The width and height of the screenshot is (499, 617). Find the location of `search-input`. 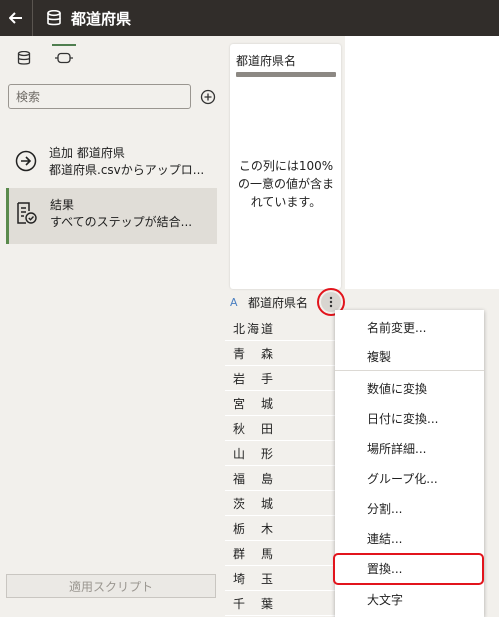

search-input is located at coordinates (99, 96).